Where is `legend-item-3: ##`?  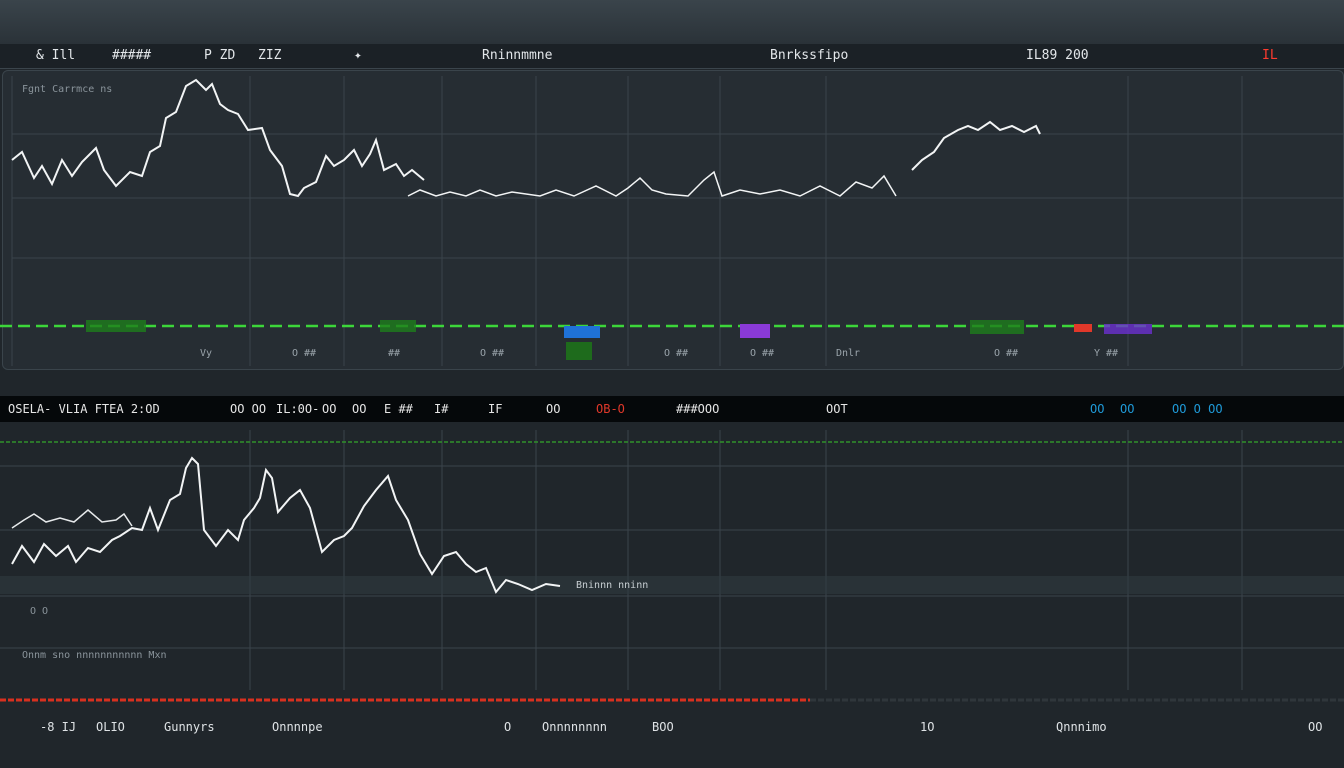 legend-item-3: ## is located at coordinates (394, 353).